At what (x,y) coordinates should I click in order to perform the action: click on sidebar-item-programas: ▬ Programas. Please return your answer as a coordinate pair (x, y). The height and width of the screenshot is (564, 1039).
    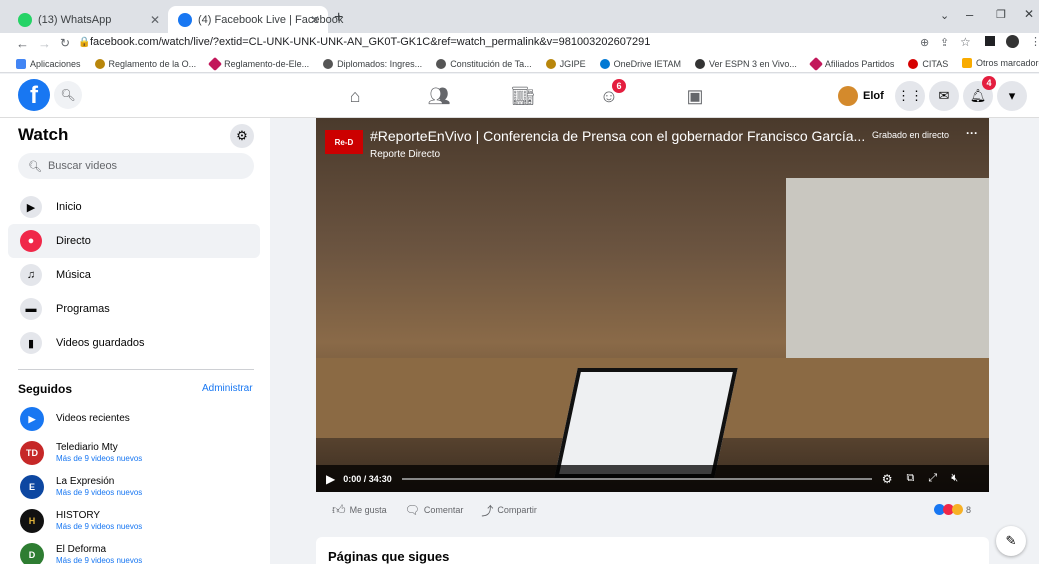
    Looking at the image, I should click on (134, 309).